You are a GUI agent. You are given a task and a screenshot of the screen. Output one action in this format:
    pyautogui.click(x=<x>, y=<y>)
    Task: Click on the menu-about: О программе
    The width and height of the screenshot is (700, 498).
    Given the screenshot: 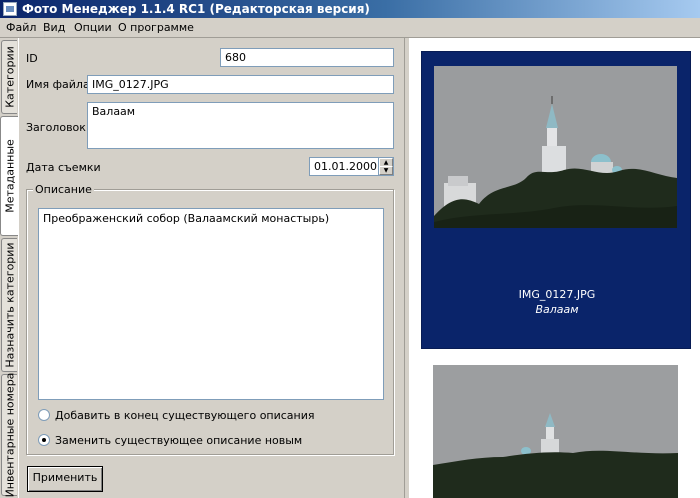 What is the action you would take?
    pyautogui.click(x=156, y=27)
    